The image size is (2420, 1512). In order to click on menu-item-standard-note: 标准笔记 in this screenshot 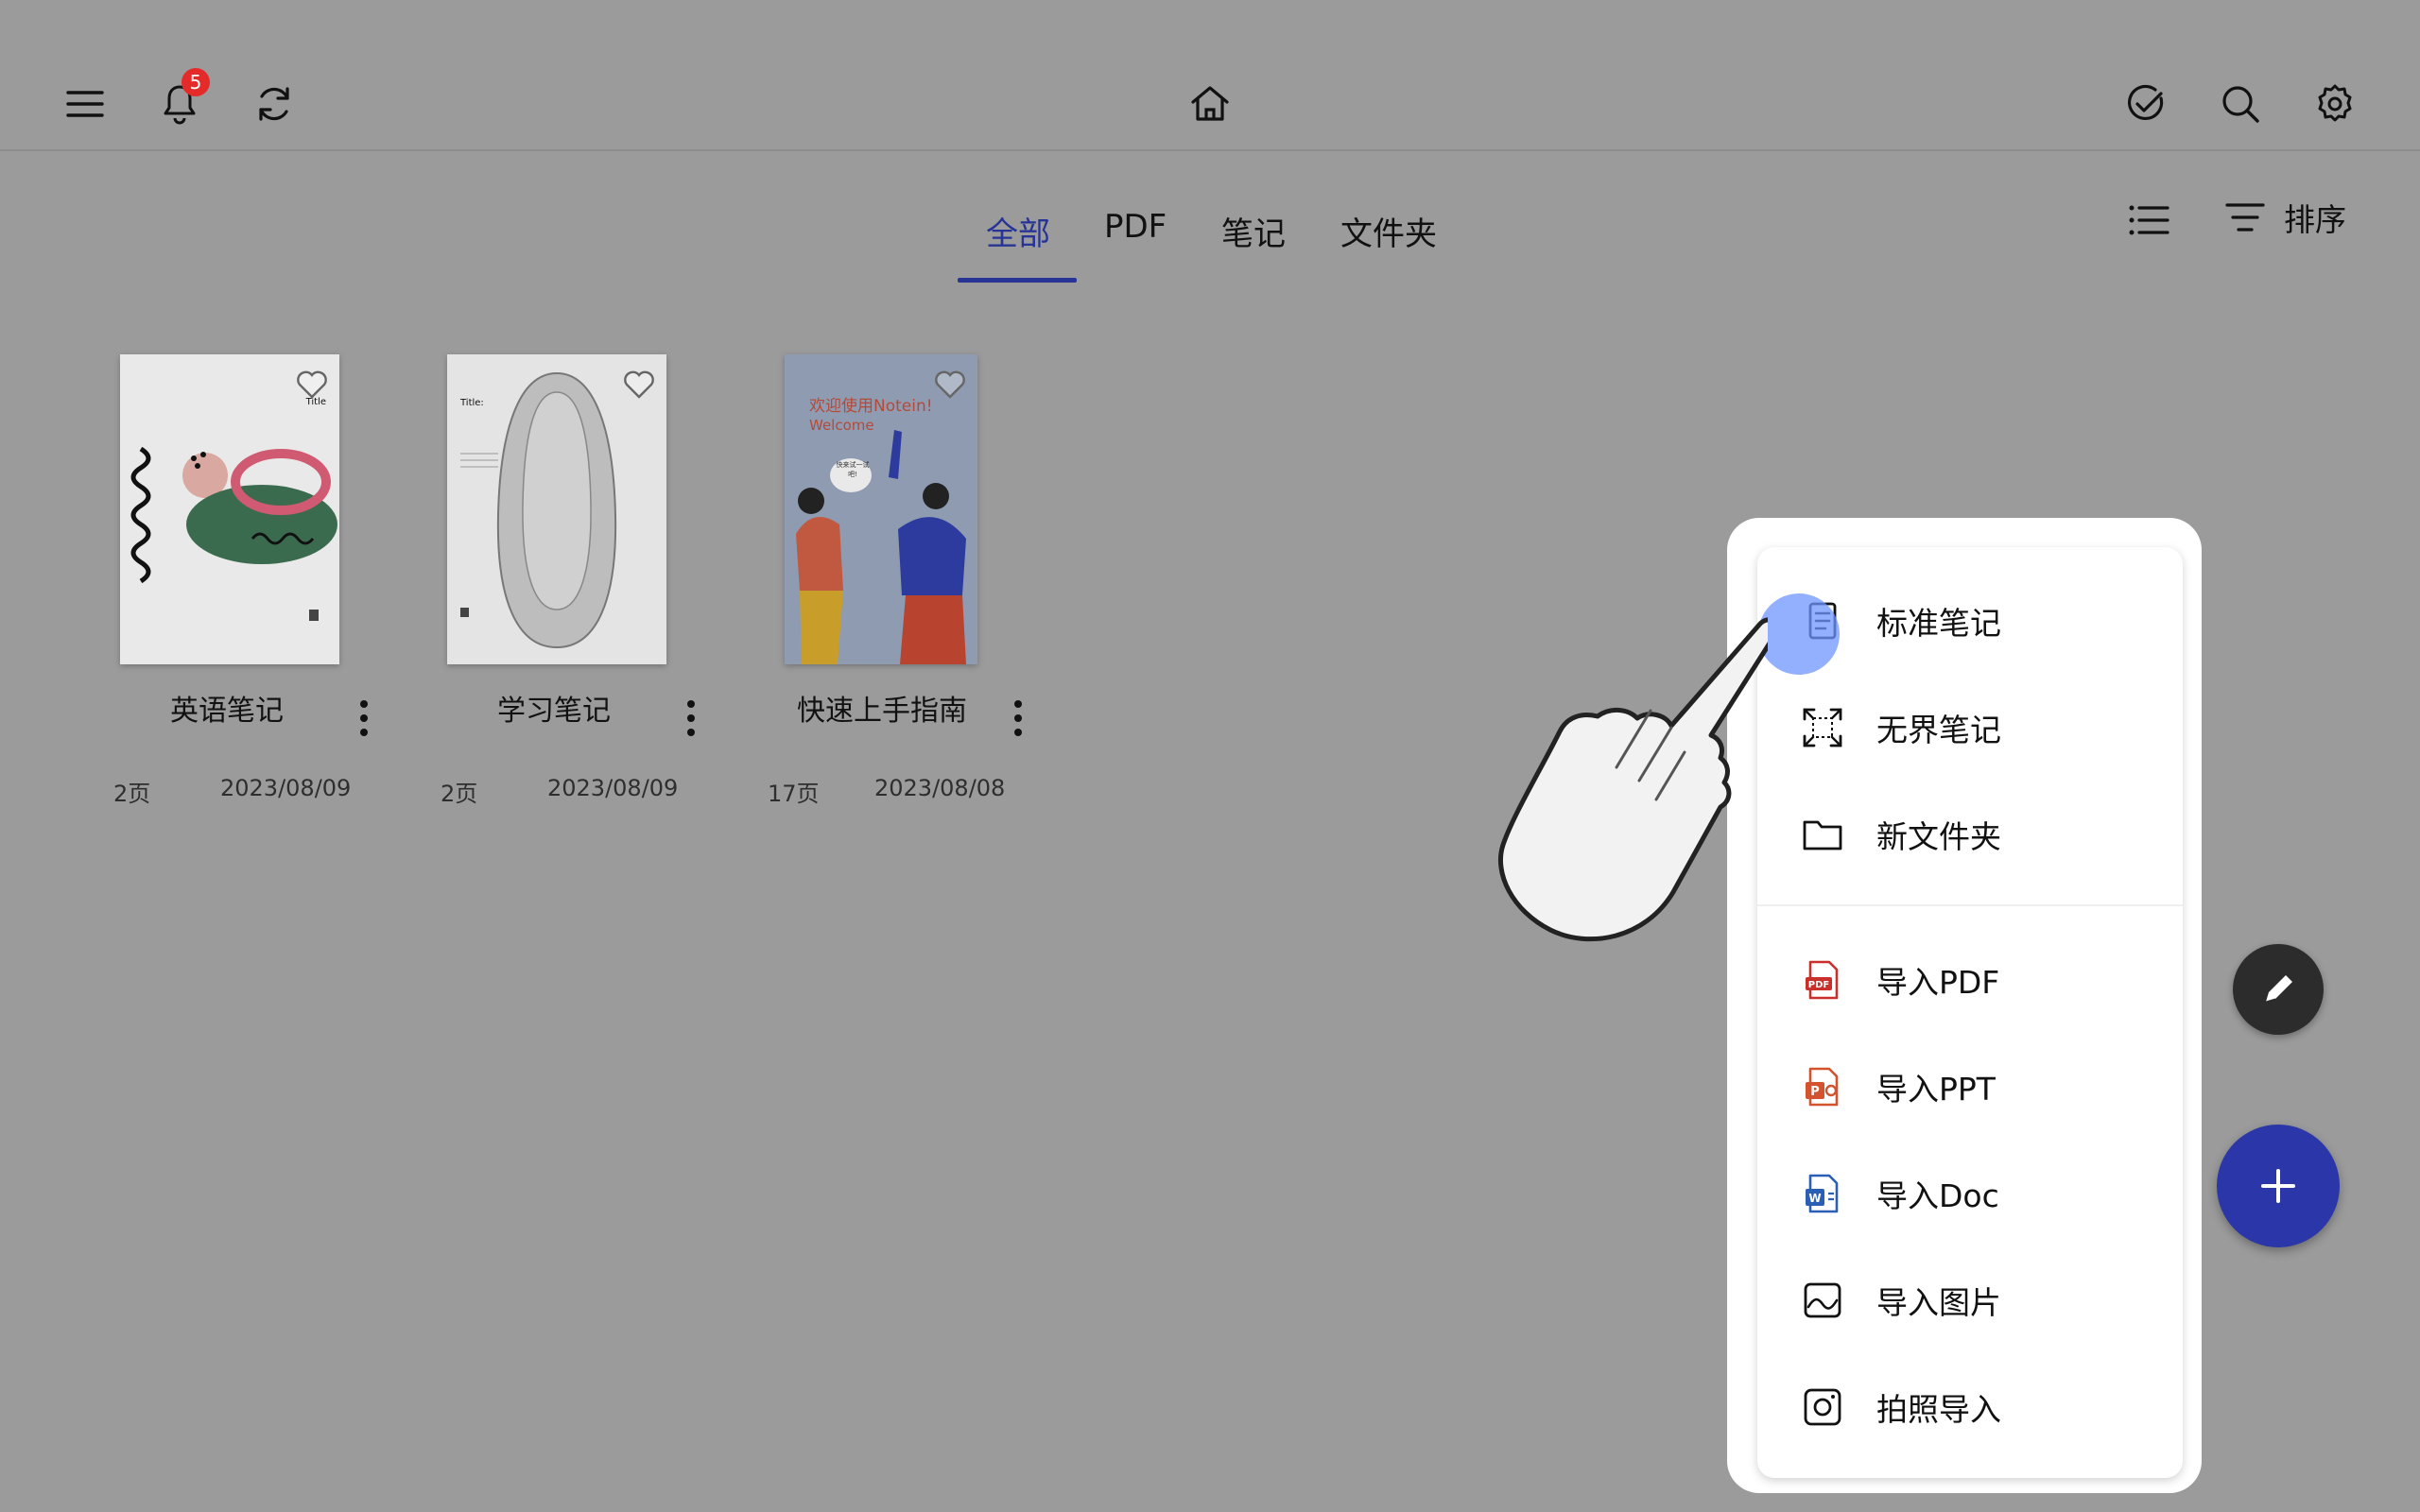, I will do `click(1980, 621)`.